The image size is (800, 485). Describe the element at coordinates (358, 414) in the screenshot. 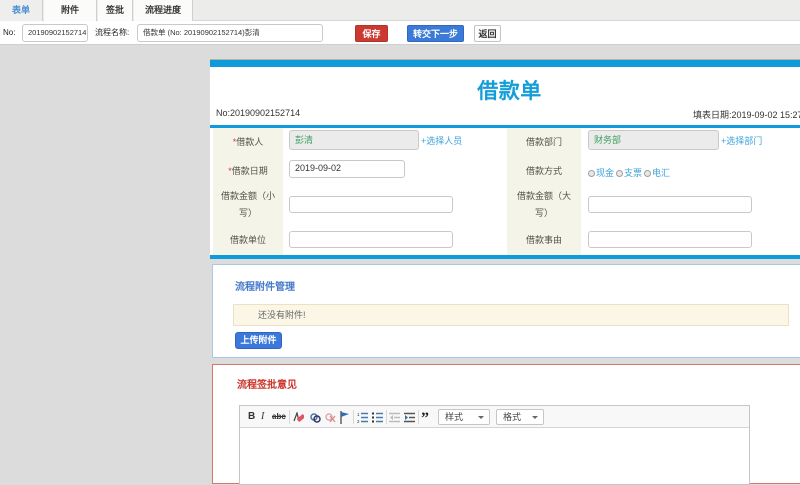

I see `svg-text: 1` at that location.